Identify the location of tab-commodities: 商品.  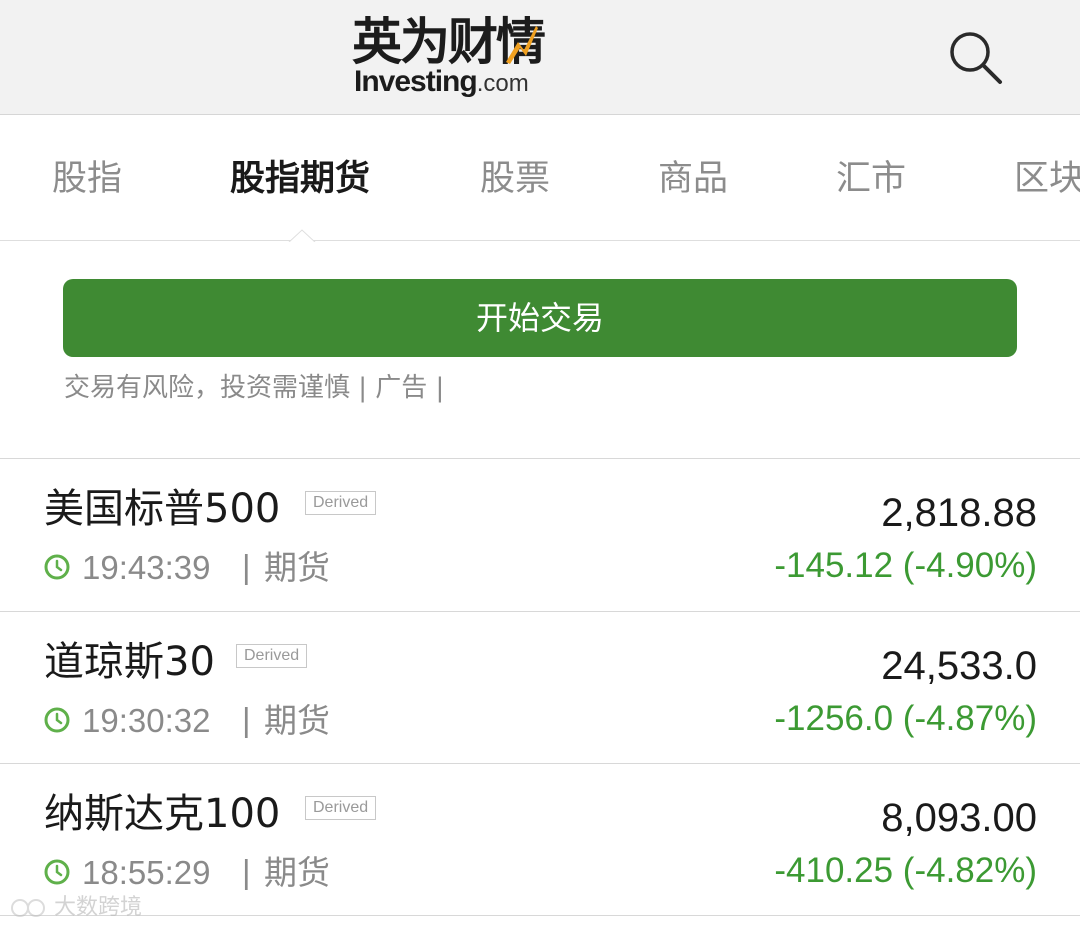
(693, 179).